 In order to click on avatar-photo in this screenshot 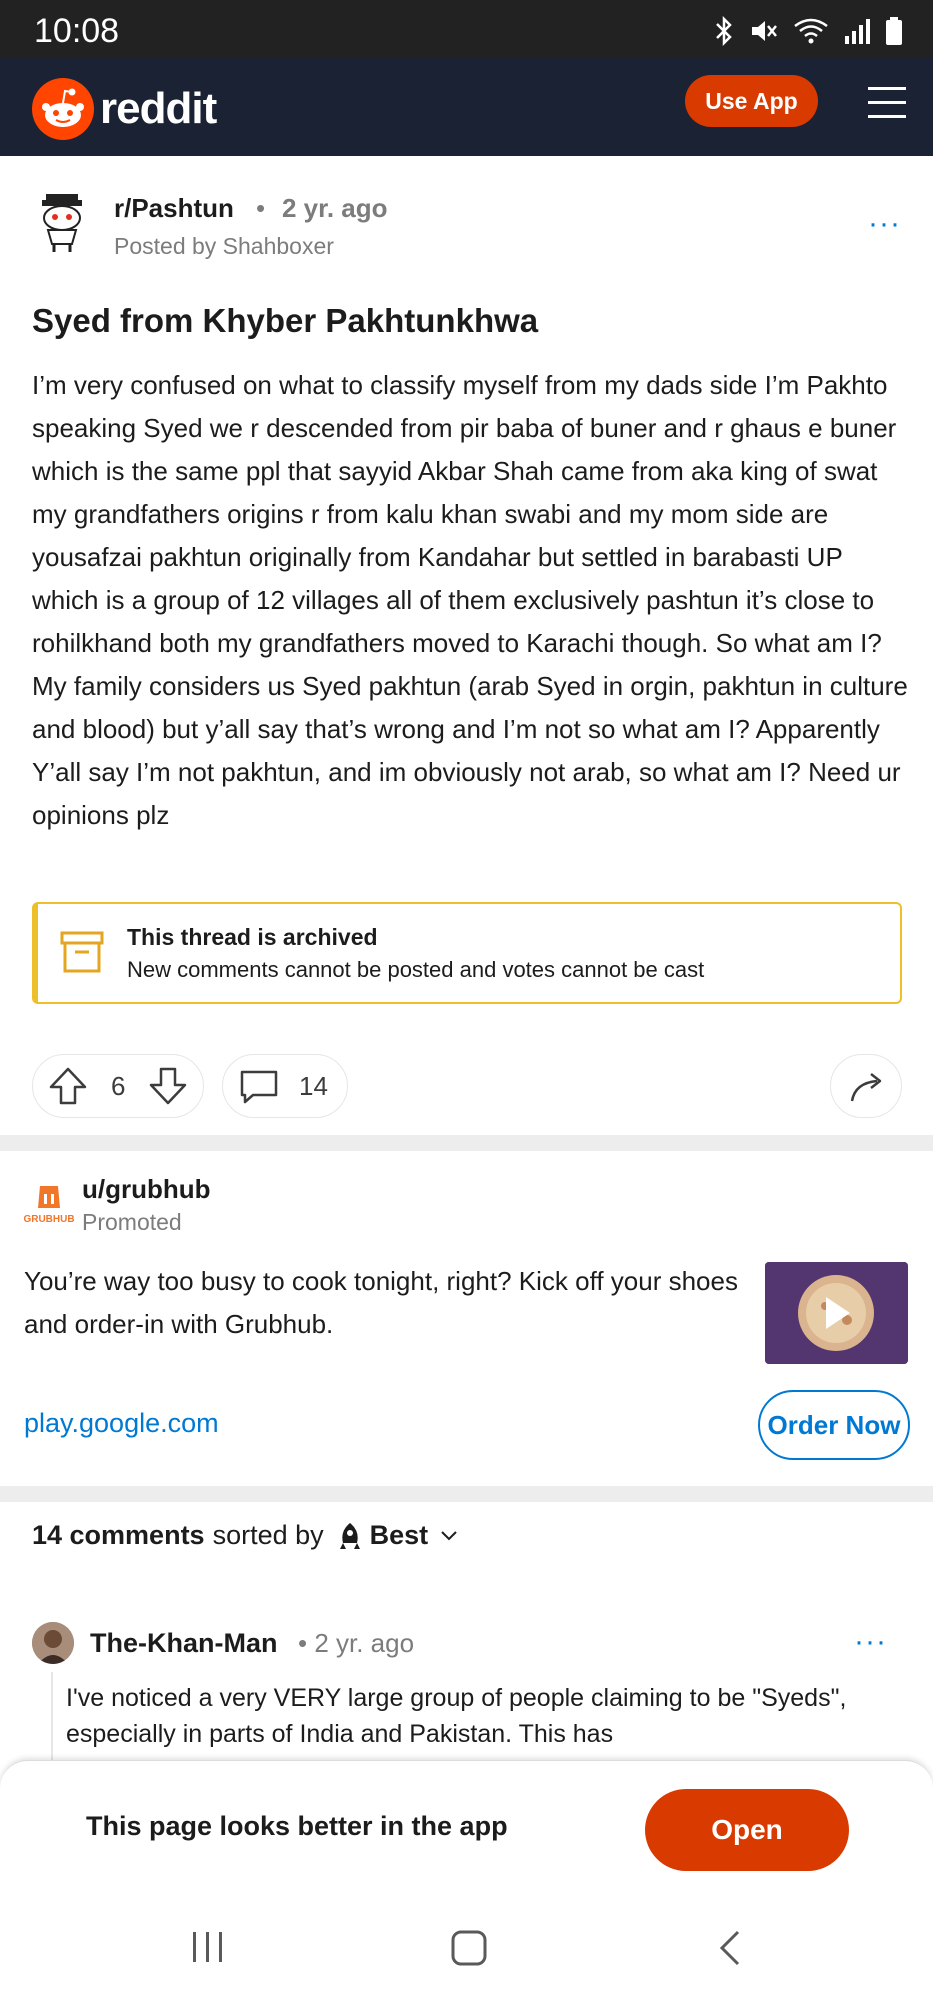, I will do `click(53, 1643)`.